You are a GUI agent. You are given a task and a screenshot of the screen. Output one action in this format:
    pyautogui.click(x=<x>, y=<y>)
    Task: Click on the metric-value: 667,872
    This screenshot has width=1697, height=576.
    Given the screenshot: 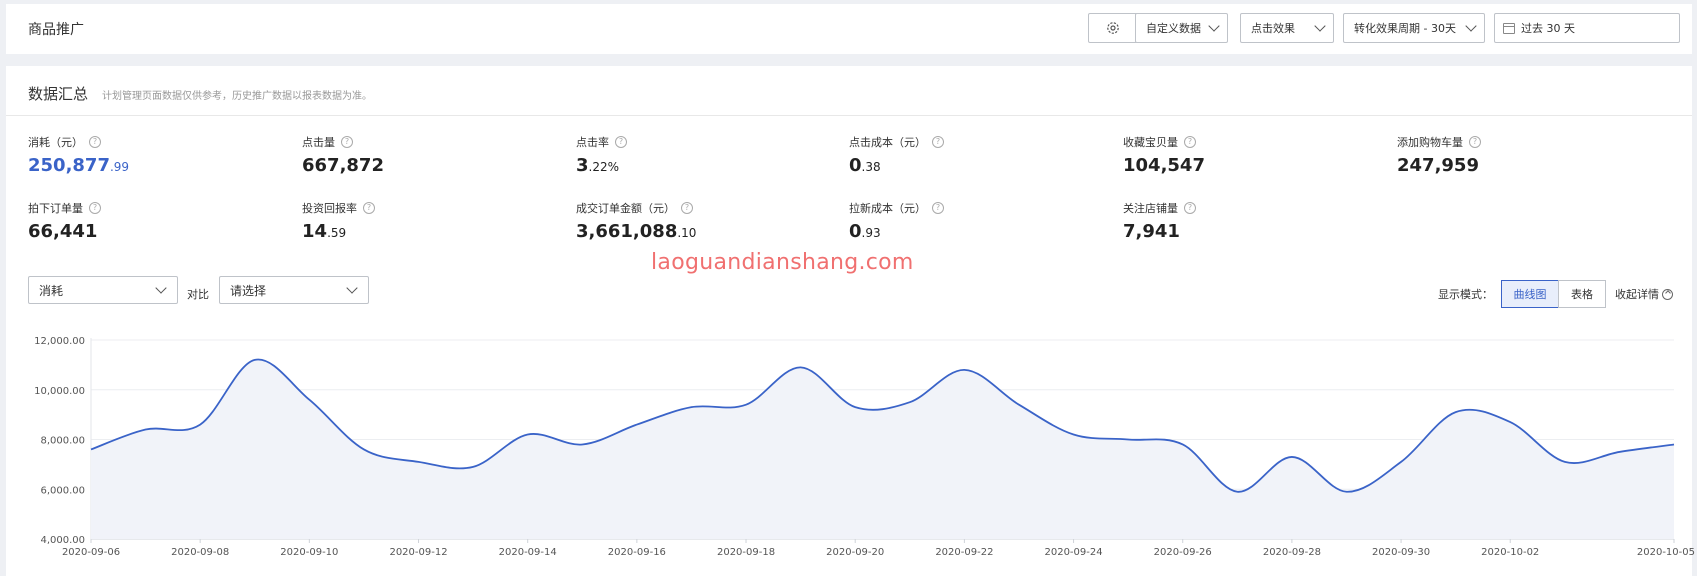 What is the action you would take?
    pyautogui.click(x=343, y=165)
    